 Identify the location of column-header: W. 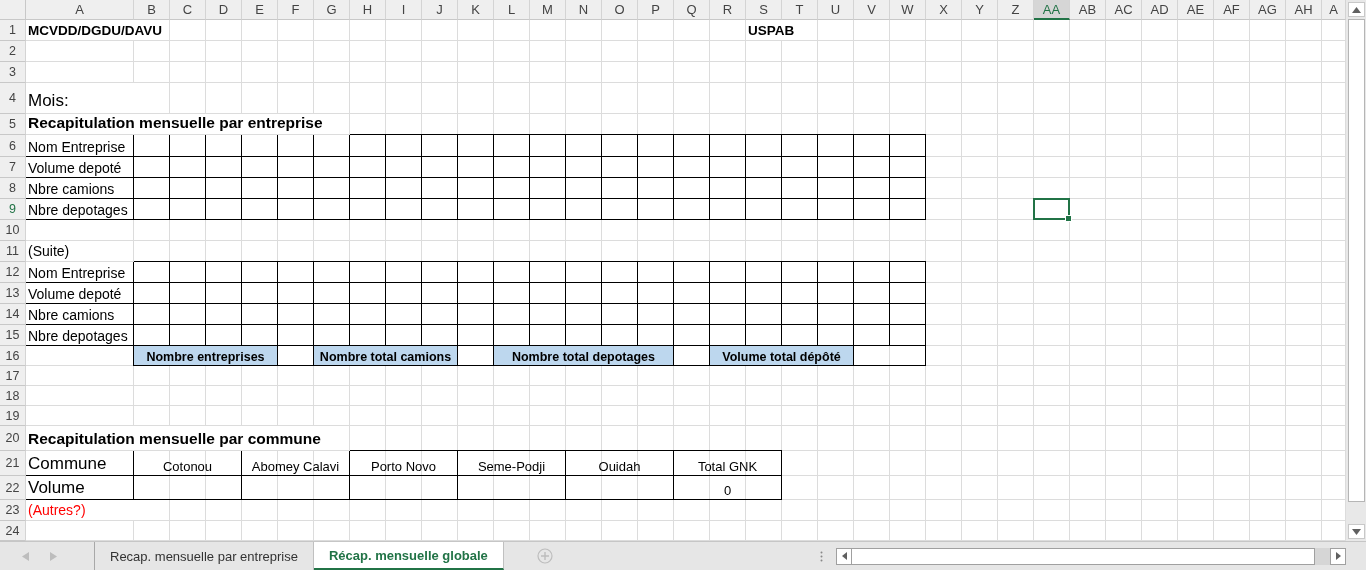
(908, 10).